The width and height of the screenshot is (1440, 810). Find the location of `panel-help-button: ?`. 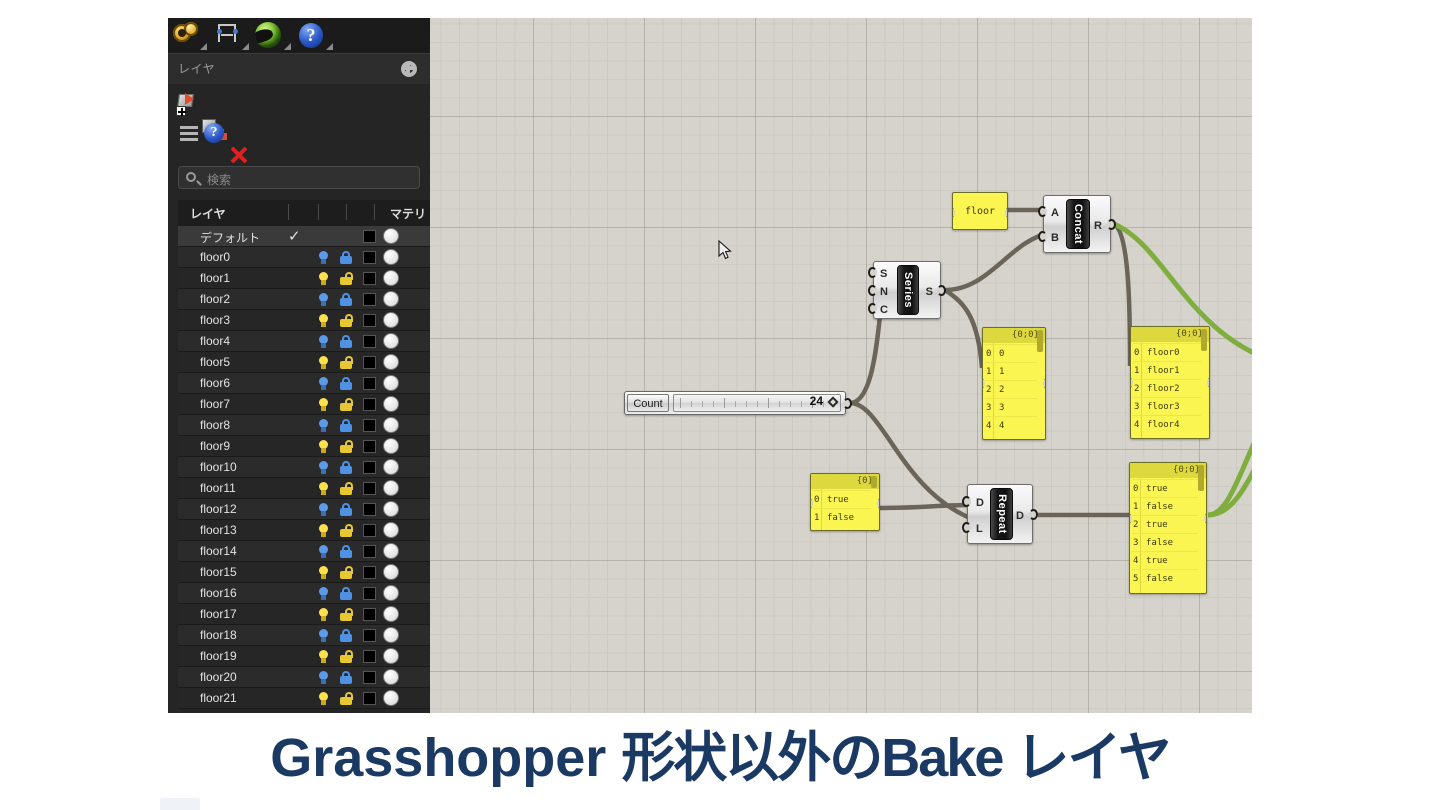

panel-help-button: ? is located at coordinates (214, 133).